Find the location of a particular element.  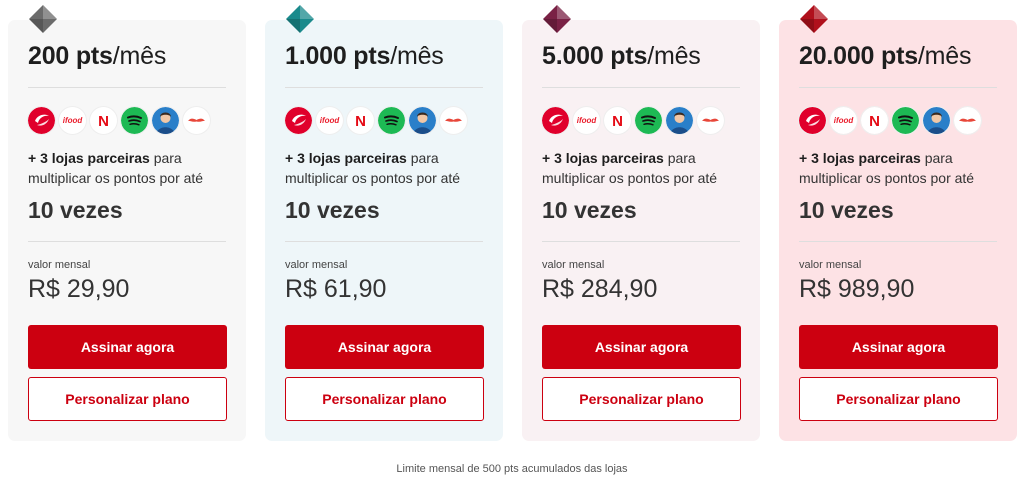

monthly-price: R$ 29,90 is located at coordinates (79, 289).